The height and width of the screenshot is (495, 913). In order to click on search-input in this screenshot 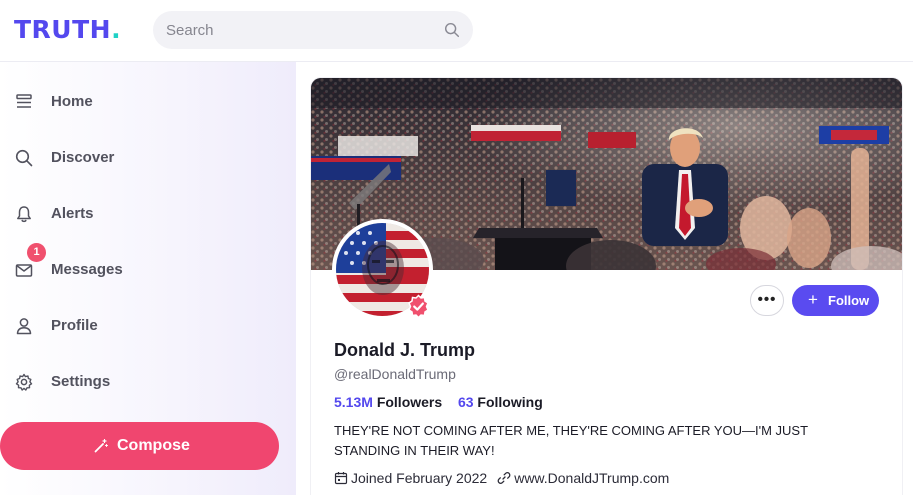, I will do `click(313, 30)`.